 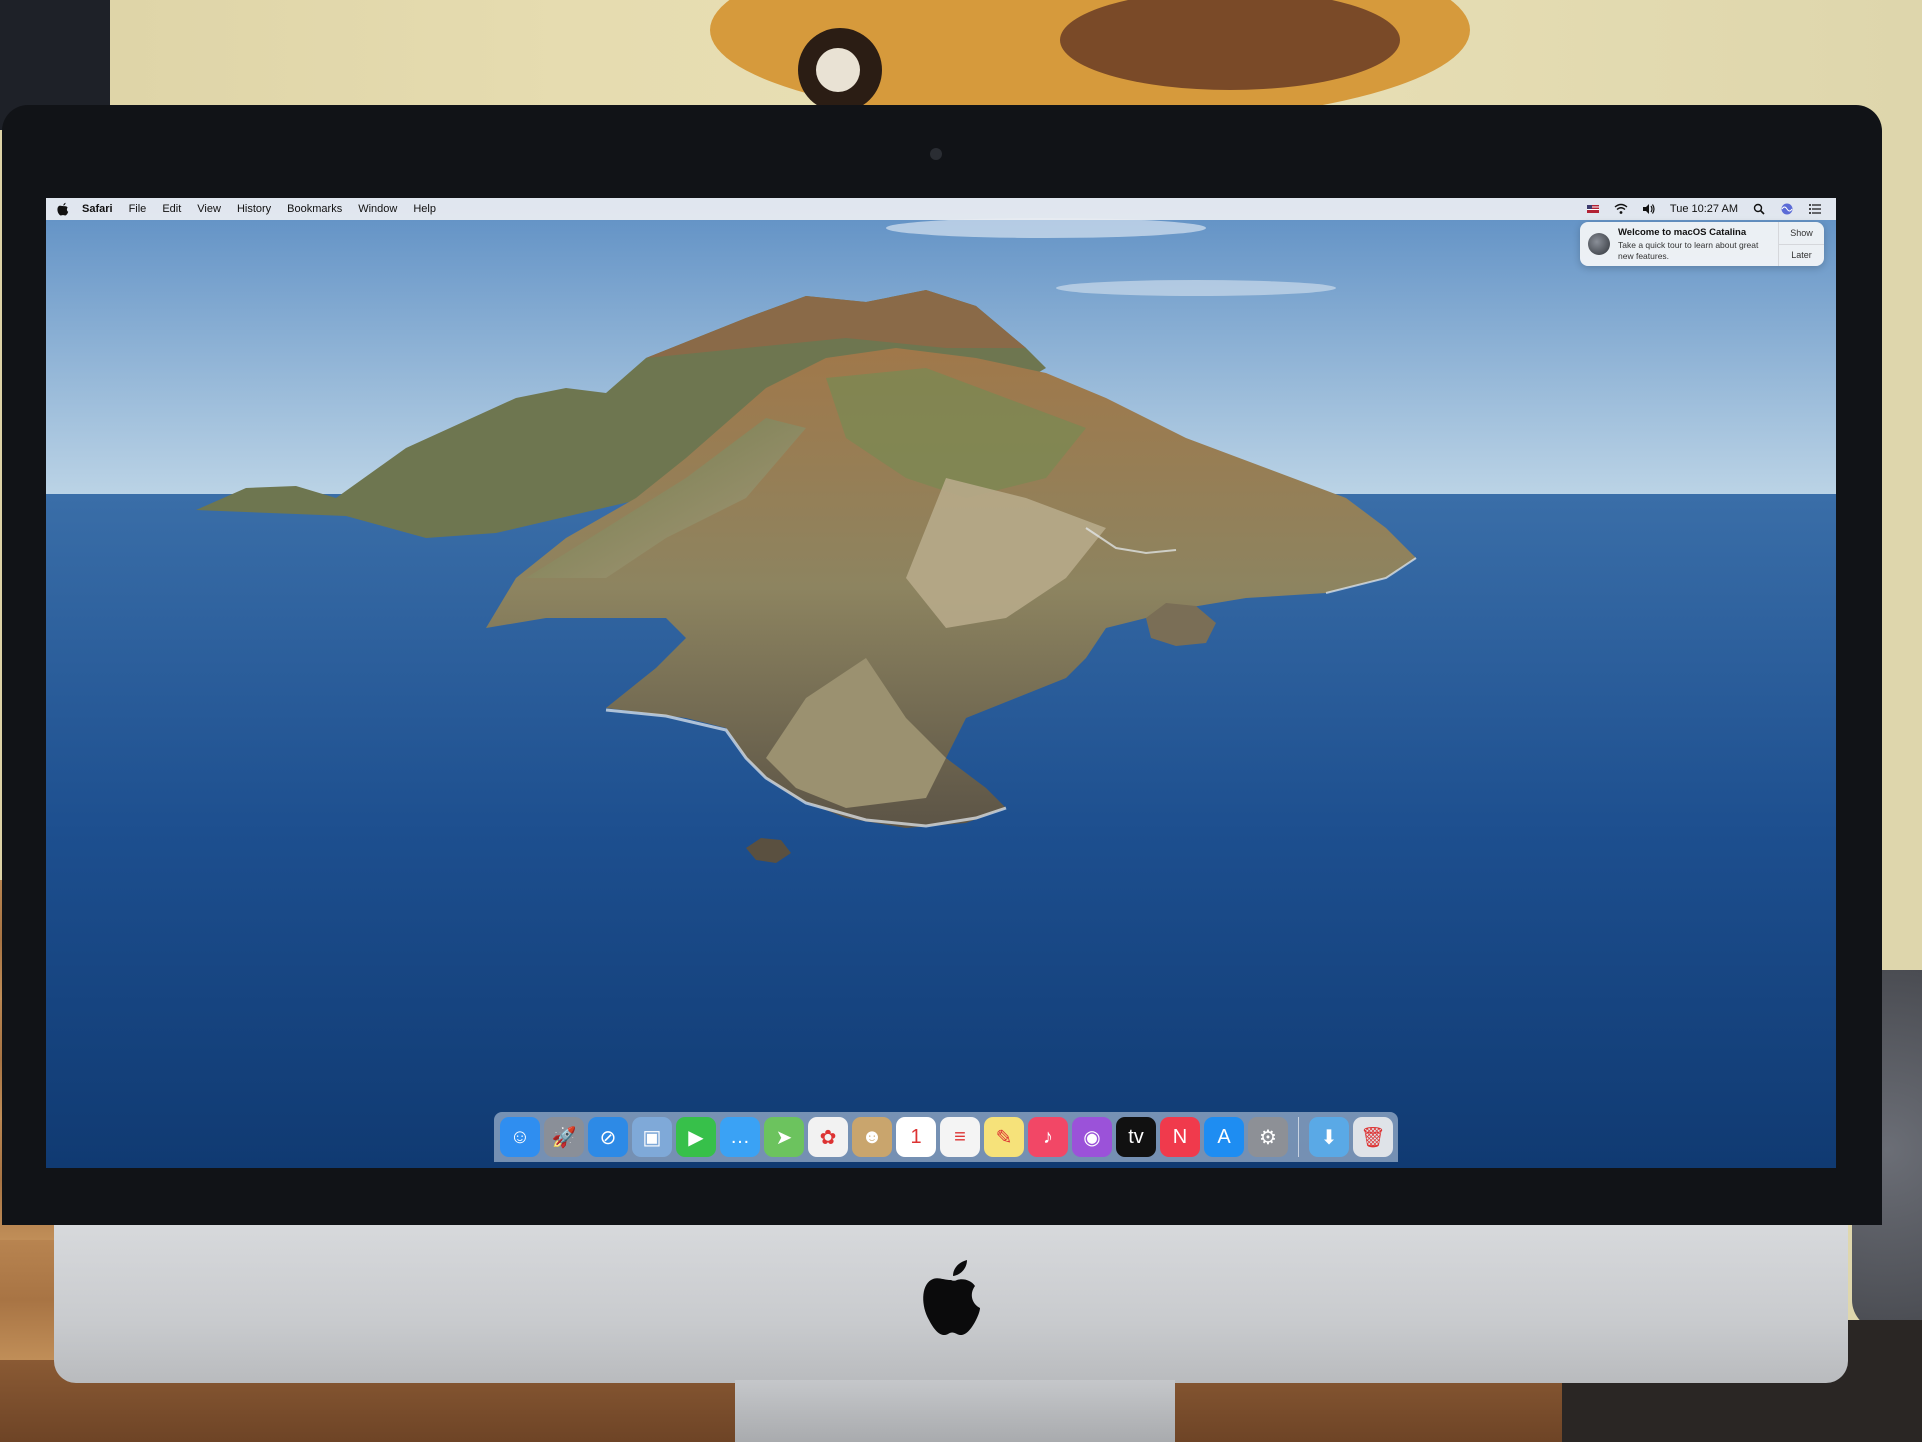 I want to click on system-preferences-icon: ⚙, so click(x=1268, y=1137).